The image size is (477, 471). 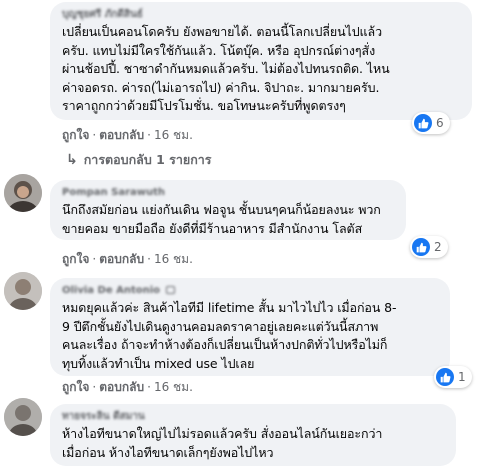 I want to click on reaction-number: 6, so click(x=440, y=123).